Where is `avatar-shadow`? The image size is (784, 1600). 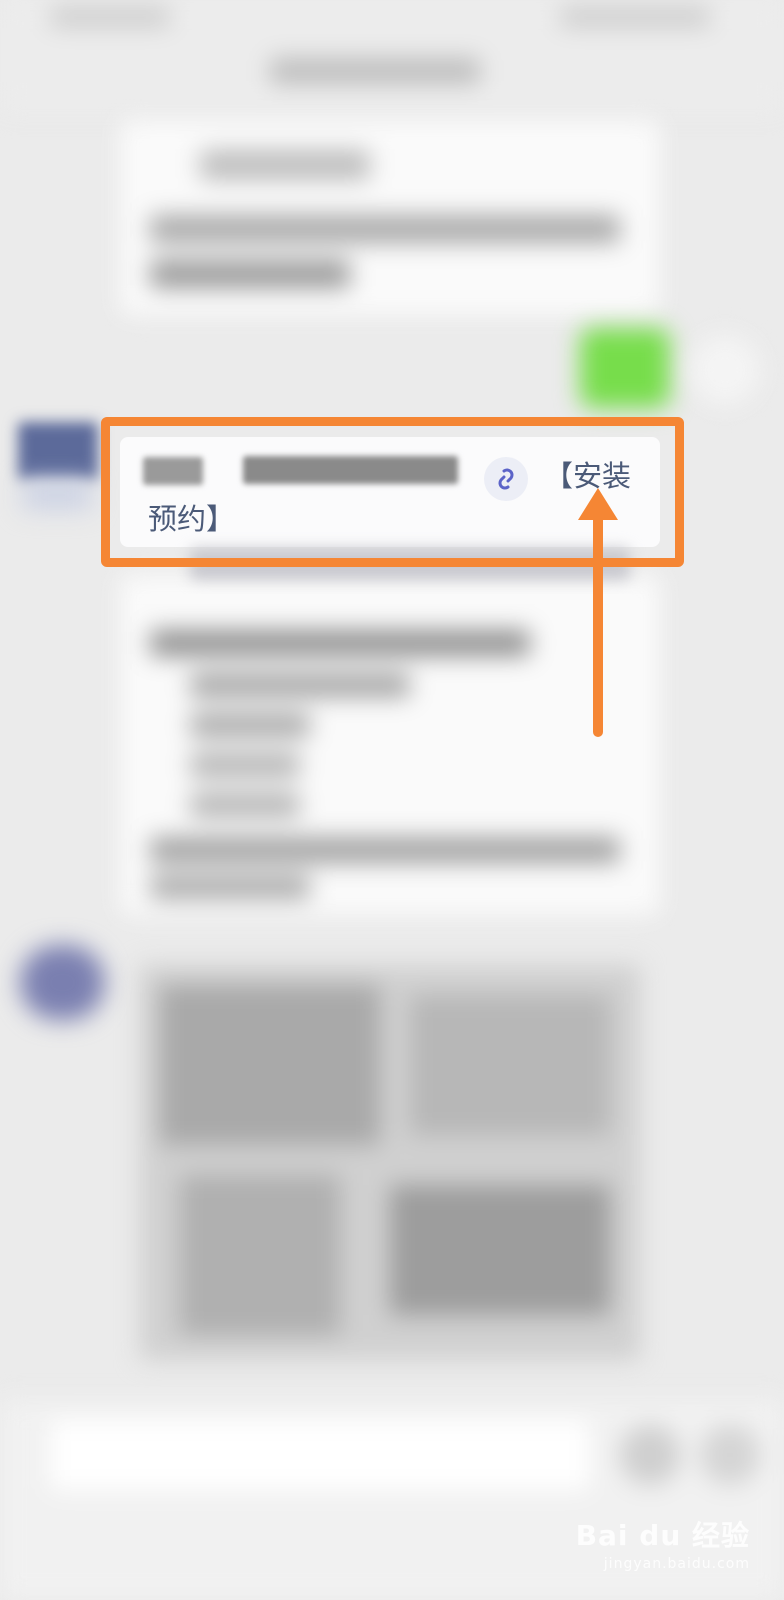 avatar-shadow is located at coordinates (57, 495).